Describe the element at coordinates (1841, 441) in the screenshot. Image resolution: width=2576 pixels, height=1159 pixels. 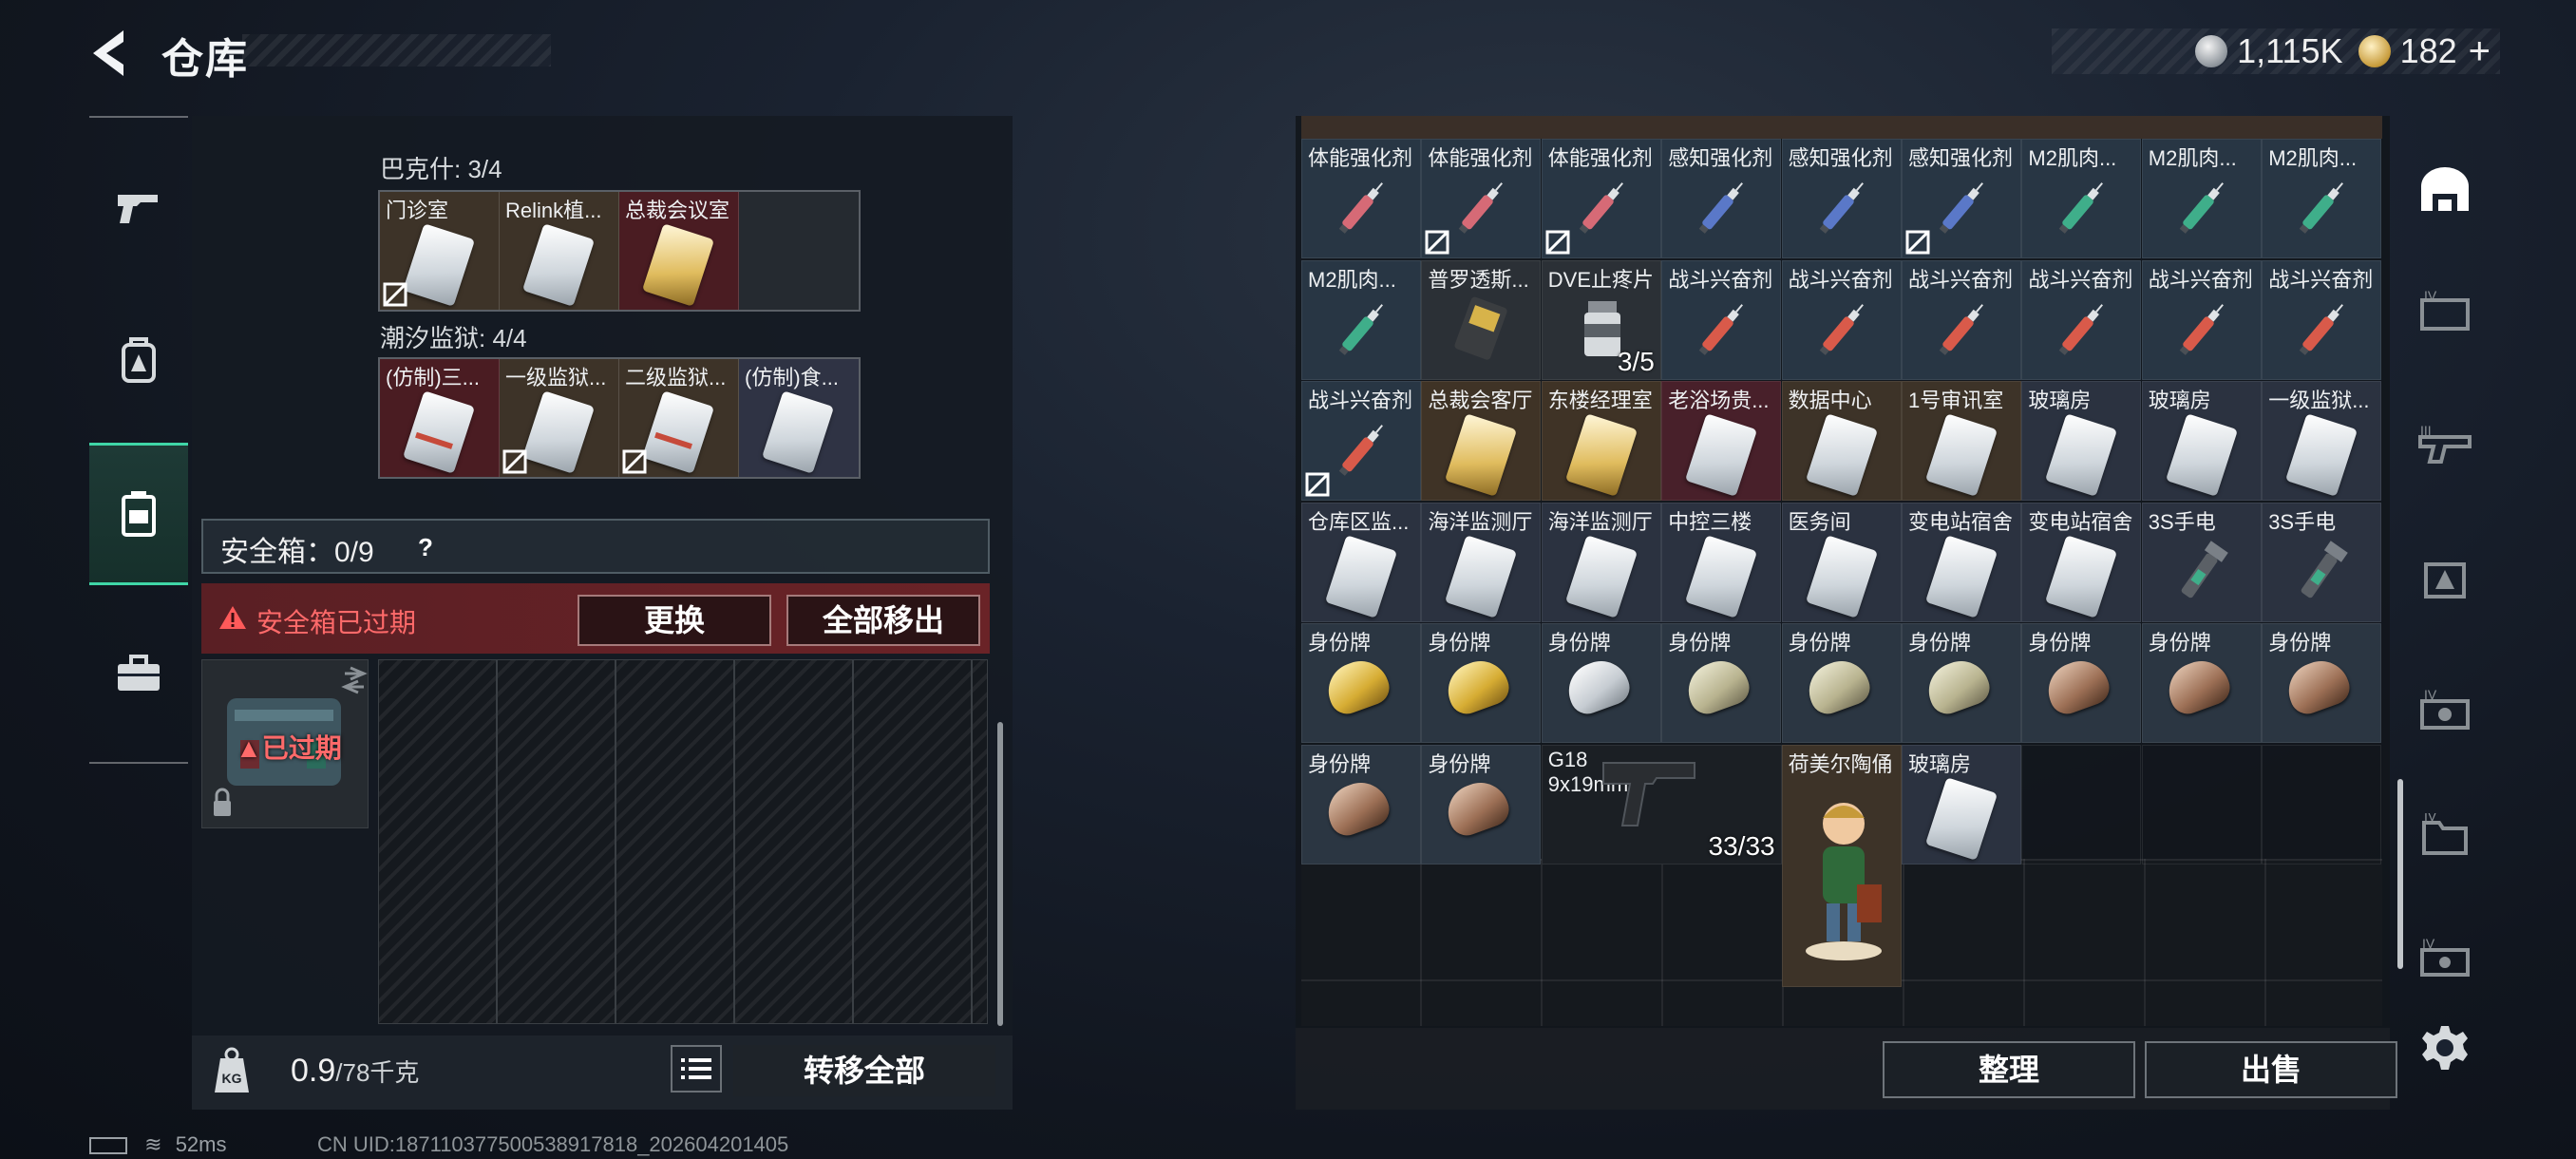
I see `inventory-item: 数据中心` at that location.